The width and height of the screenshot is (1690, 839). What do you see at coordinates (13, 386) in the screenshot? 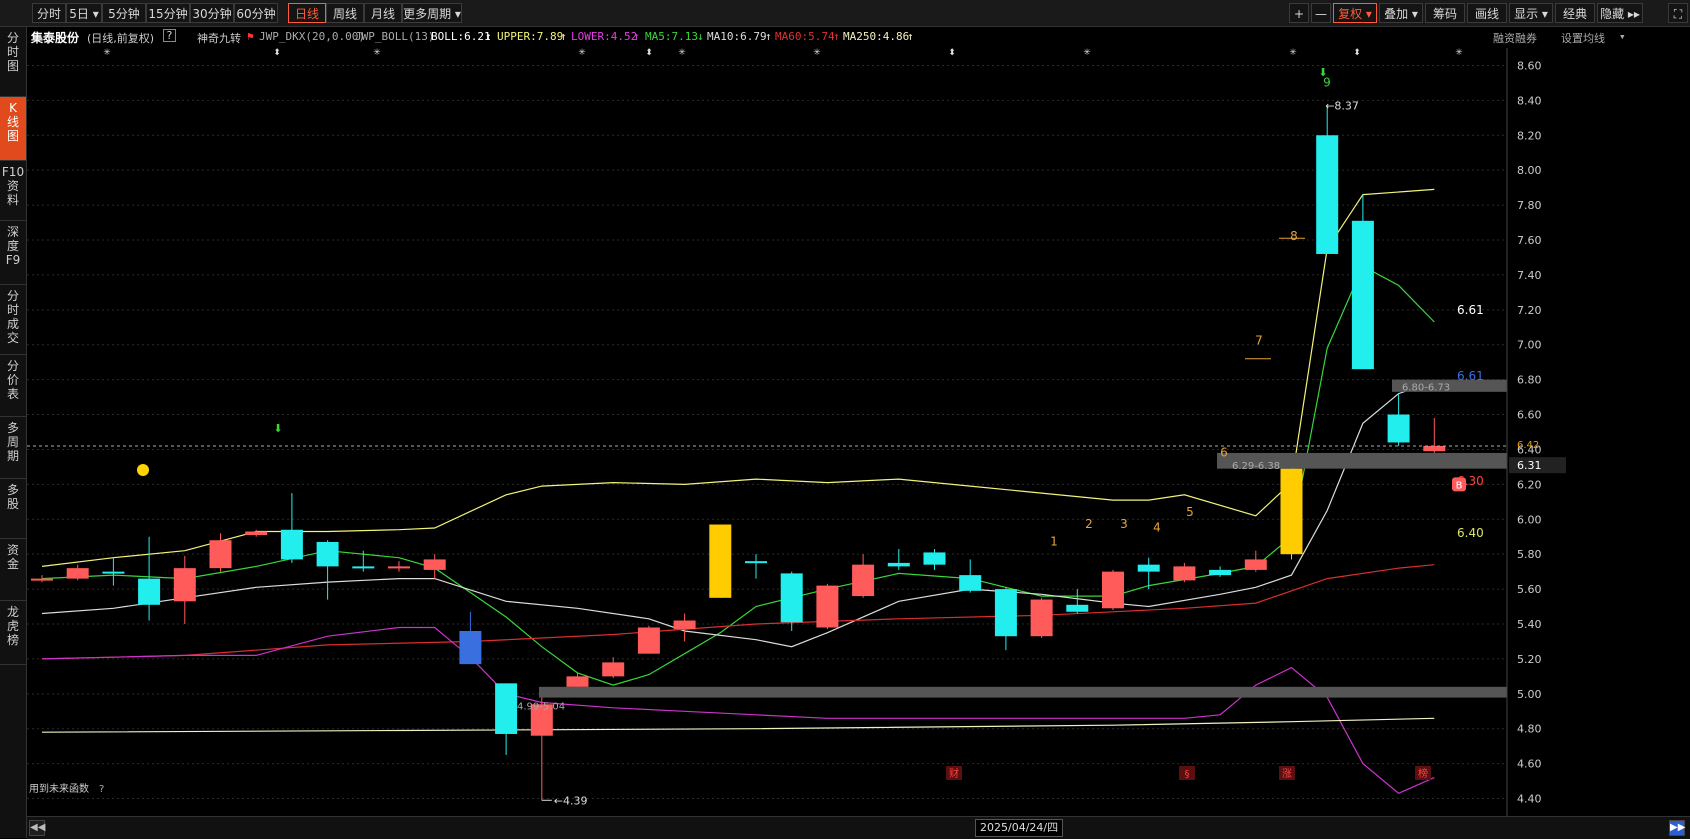
I see `nav-5: 分价表` at bounding box center [13, 386].